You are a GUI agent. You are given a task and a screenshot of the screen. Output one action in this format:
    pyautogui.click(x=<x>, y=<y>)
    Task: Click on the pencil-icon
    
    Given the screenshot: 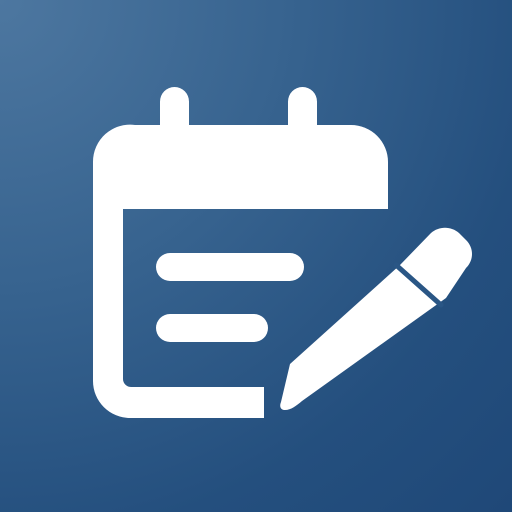 What is the action you would take?
    pyautogui.click(x=376, y=318)
    